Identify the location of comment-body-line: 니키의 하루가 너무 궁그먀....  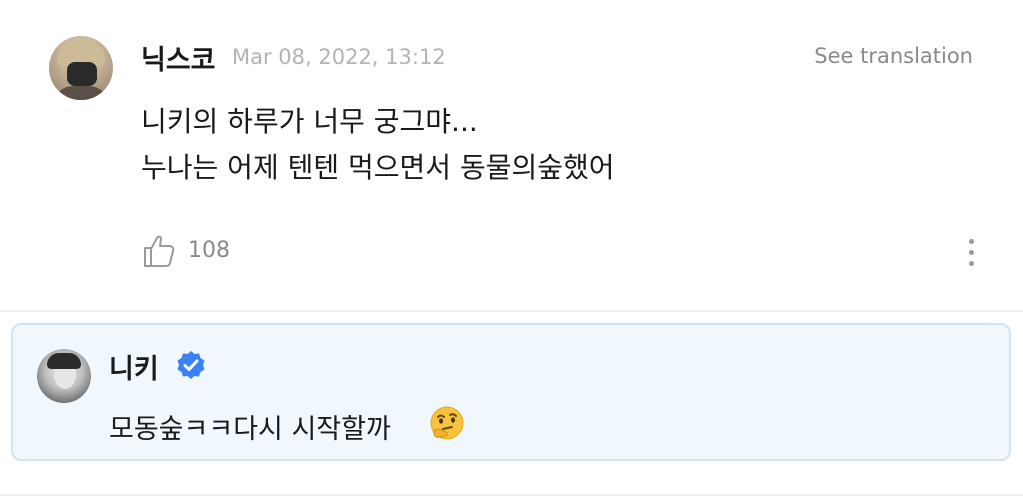
(309, 121).